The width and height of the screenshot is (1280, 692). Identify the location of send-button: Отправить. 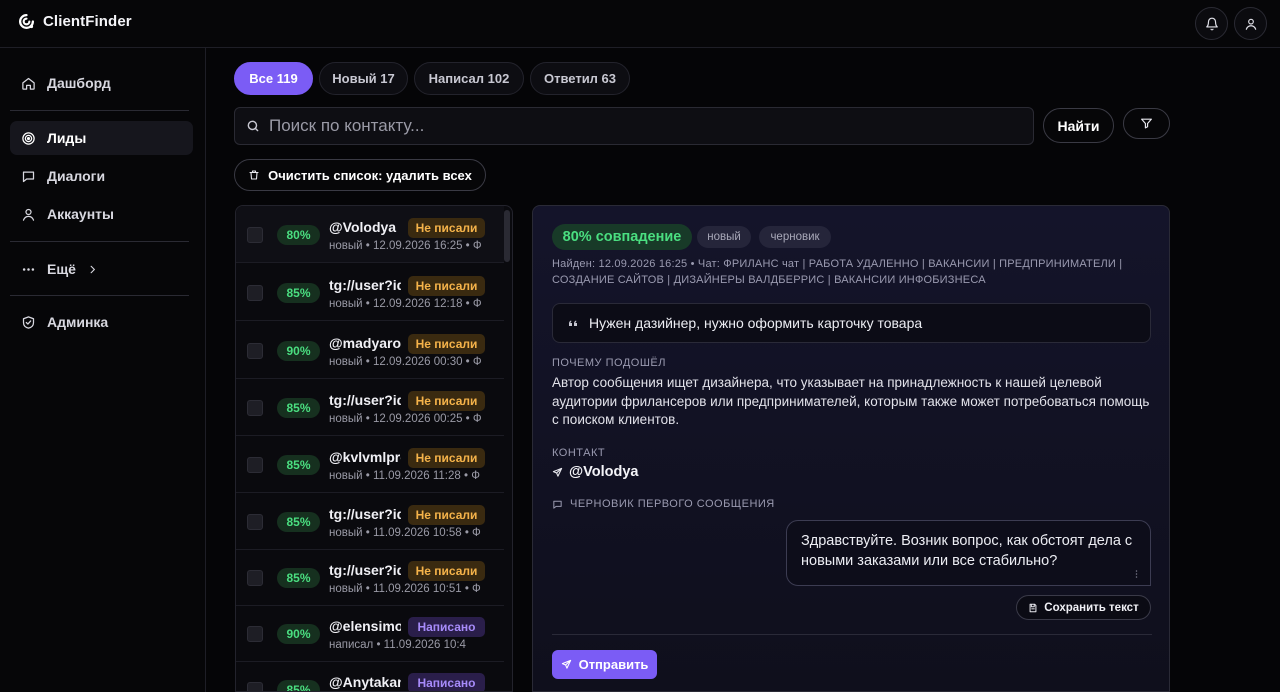
(604, 664).